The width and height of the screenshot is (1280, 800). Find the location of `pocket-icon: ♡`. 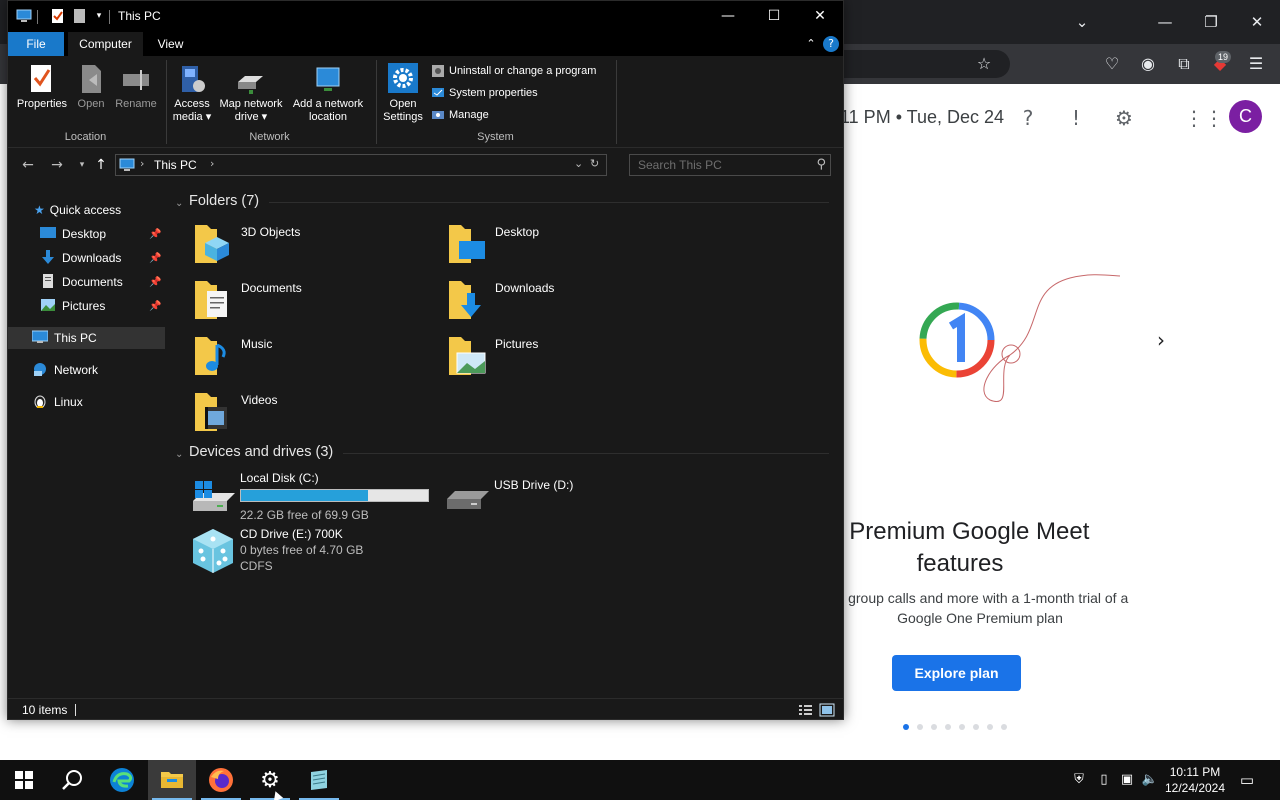

pocket-icon: ♡ is located at coordinates (1112, 64).